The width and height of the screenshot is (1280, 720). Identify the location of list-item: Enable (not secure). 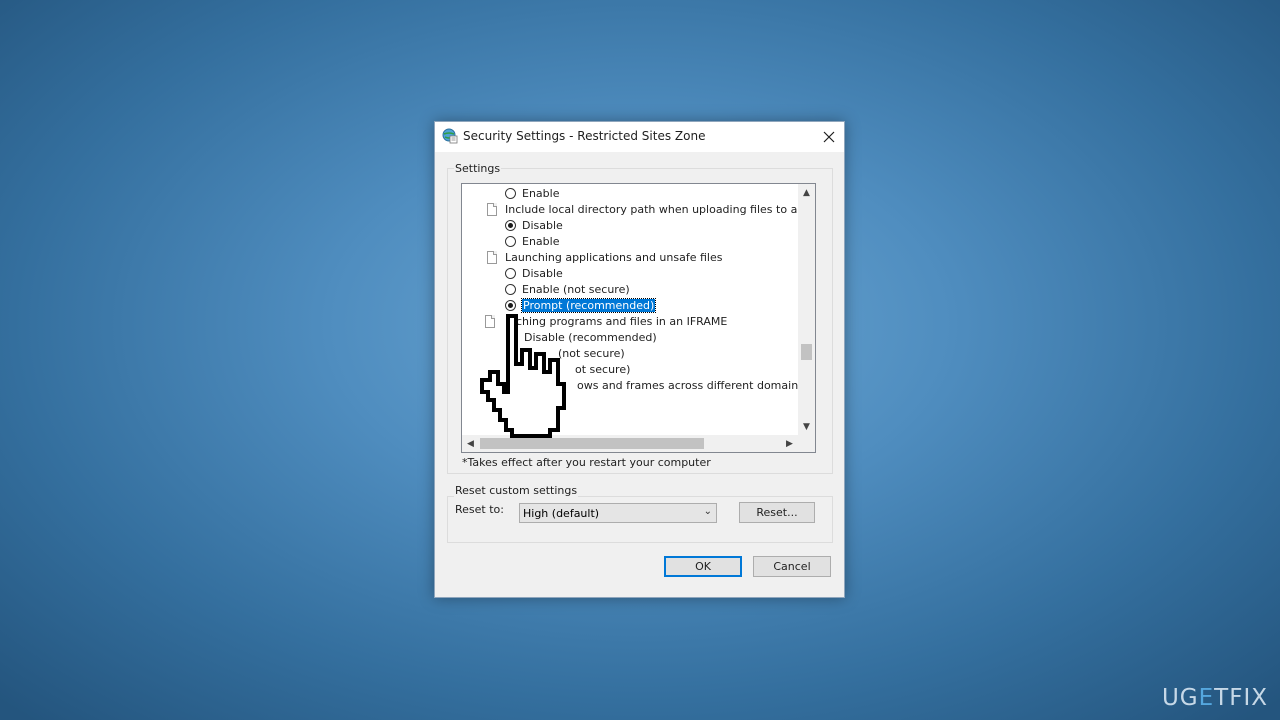
(567, 289).